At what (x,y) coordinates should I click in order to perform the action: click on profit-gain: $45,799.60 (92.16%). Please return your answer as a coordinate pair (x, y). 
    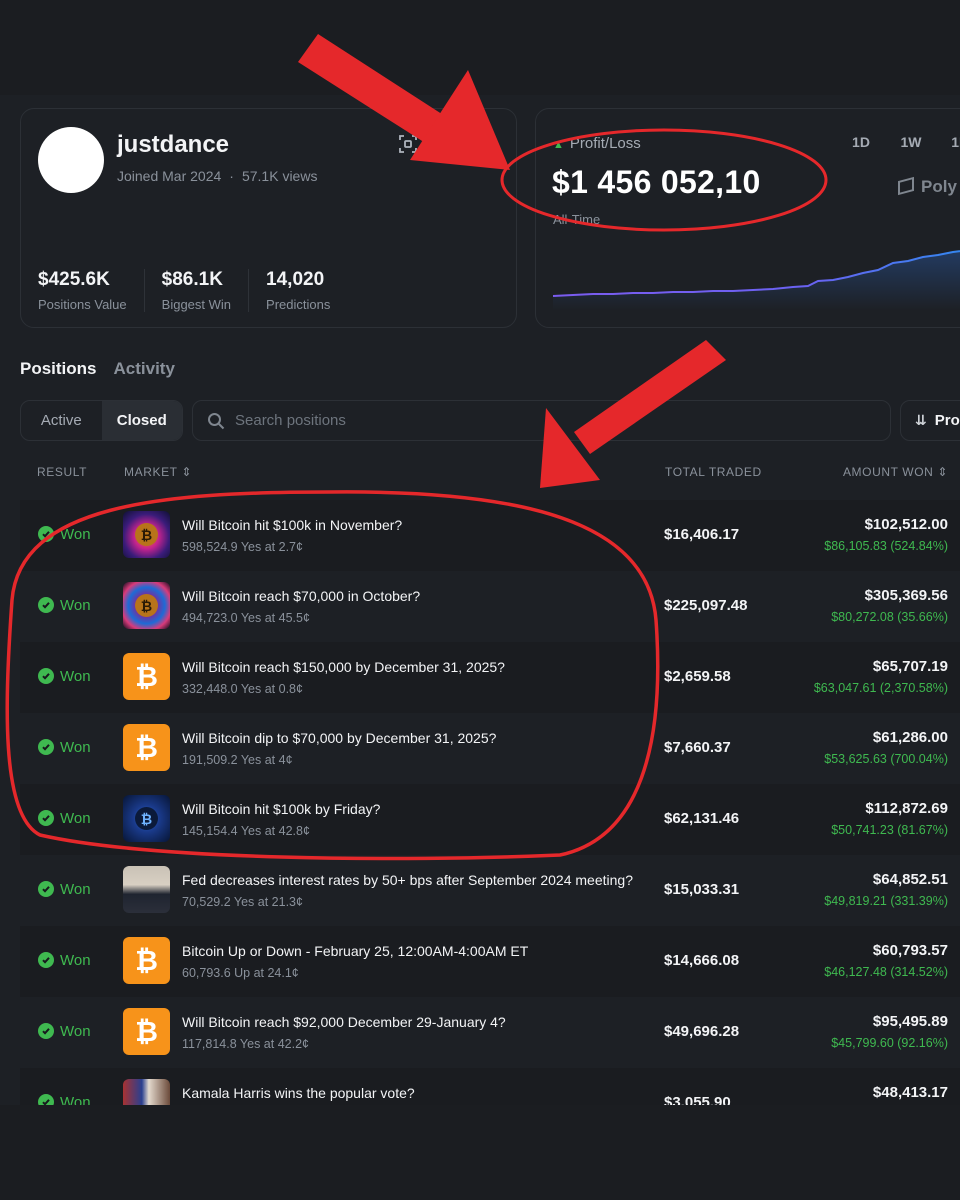
    Looking at the image, I should click on (889, 1043).